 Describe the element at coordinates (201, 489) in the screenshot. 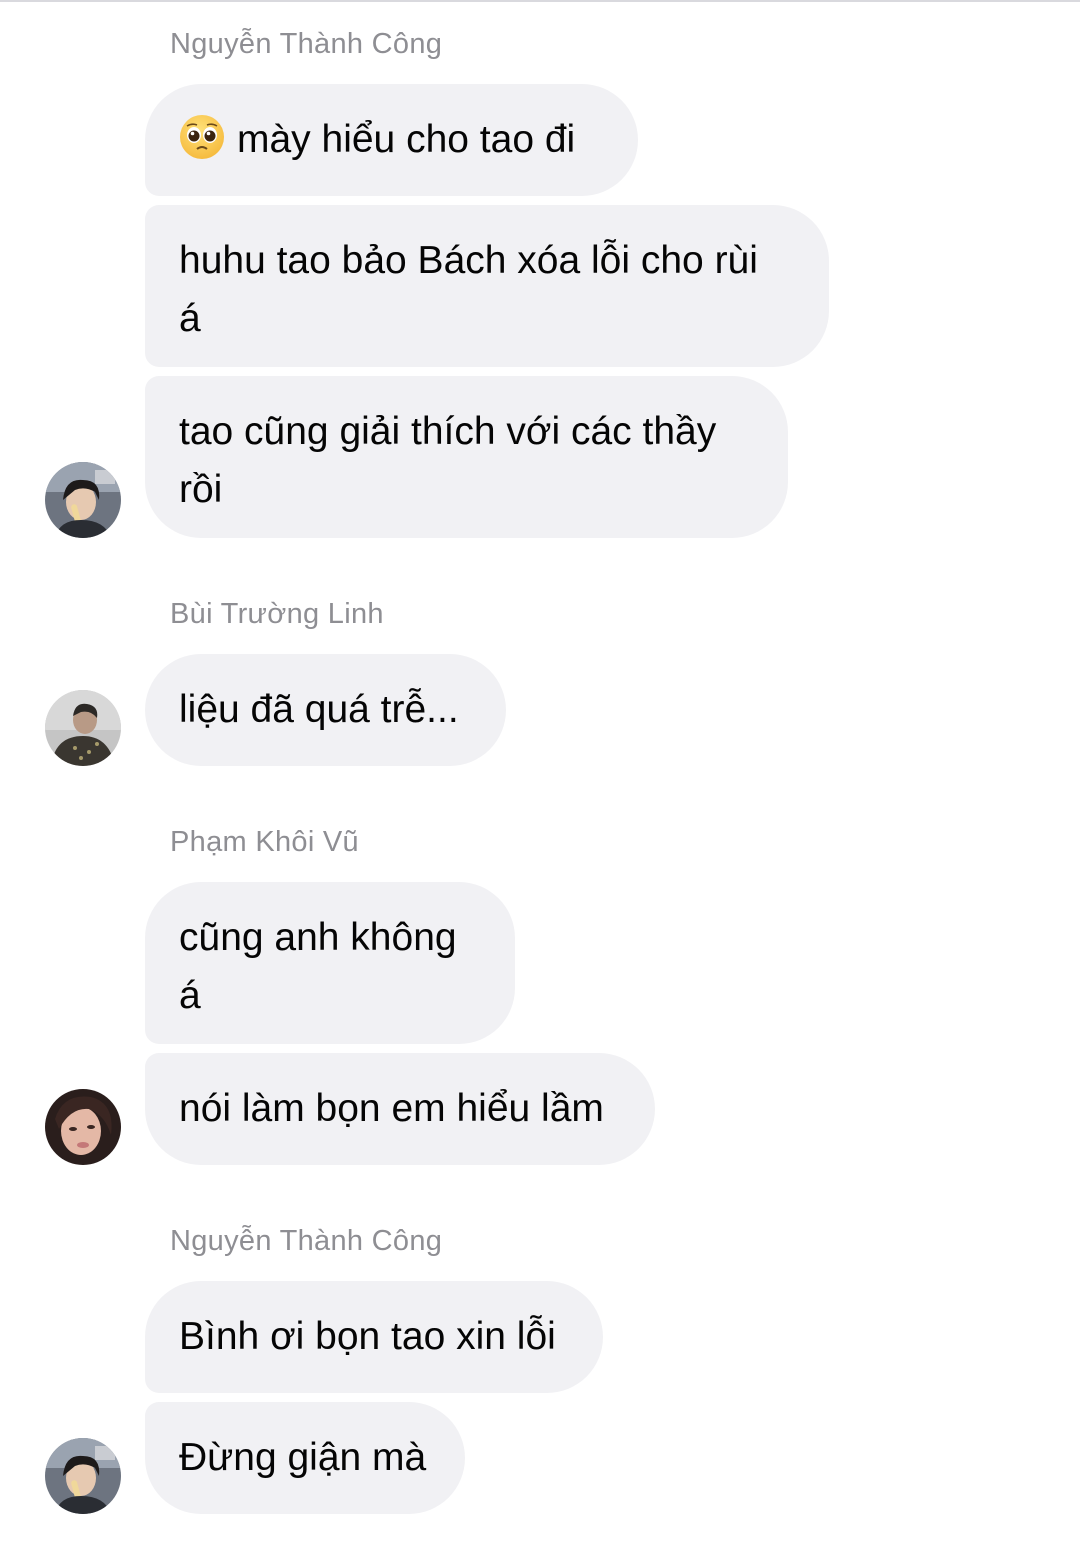

I see `message-text-line: rồi` at that location.